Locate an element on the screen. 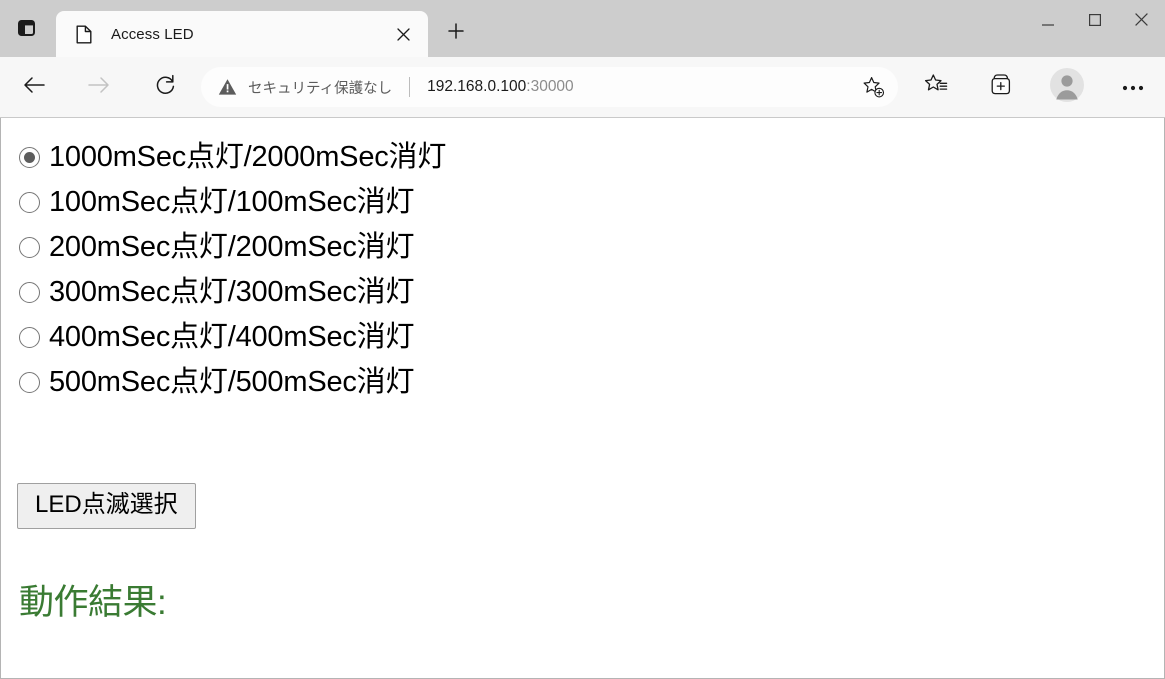  avatar is located at coordinates (1067, 87).